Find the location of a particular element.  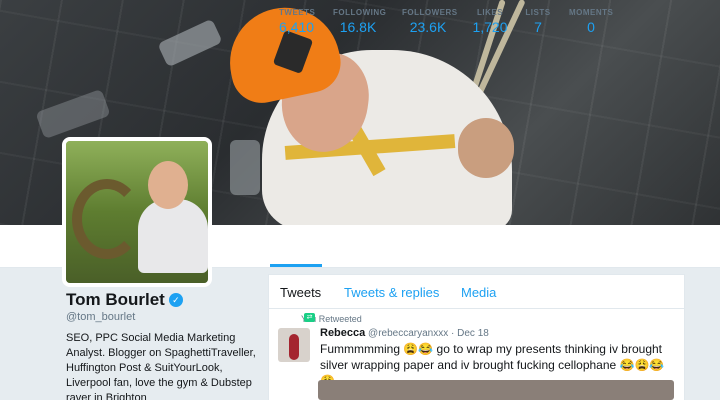

tweet-media-preview is located at coordinates (496, 390).